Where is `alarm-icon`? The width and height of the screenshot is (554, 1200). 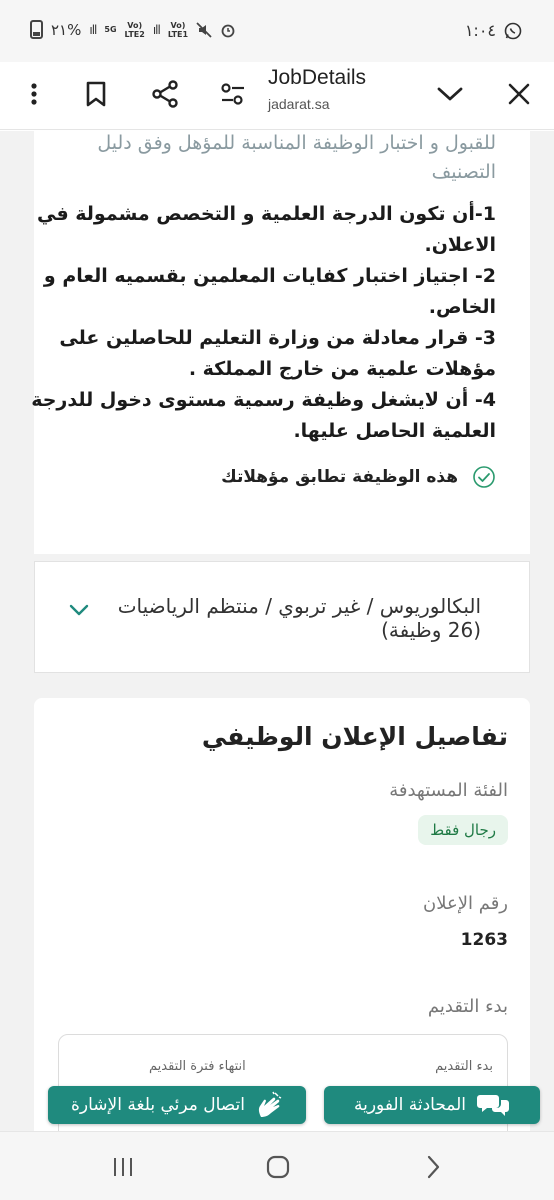 alarm-icon is located at coordinates (228, 30).